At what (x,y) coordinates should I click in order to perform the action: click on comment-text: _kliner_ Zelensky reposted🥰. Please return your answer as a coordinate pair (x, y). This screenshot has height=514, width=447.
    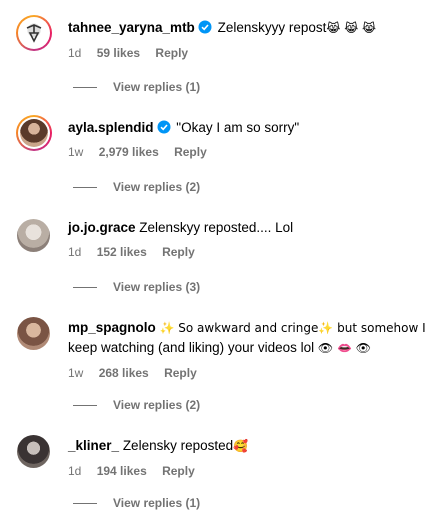
    Looking at the image, I should click on (253, 446).